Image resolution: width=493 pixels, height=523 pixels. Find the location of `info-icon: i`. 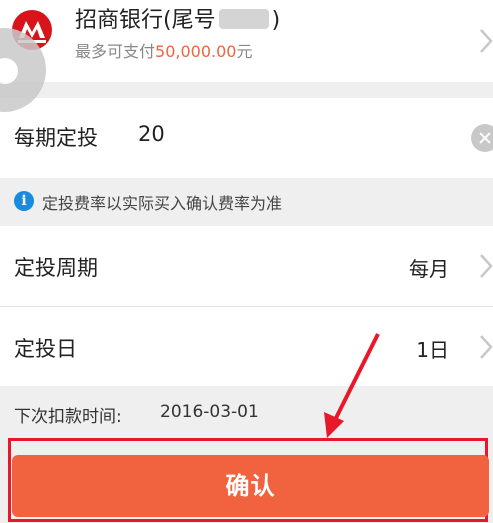

info-icon: i is located at coordinates (24, 201).